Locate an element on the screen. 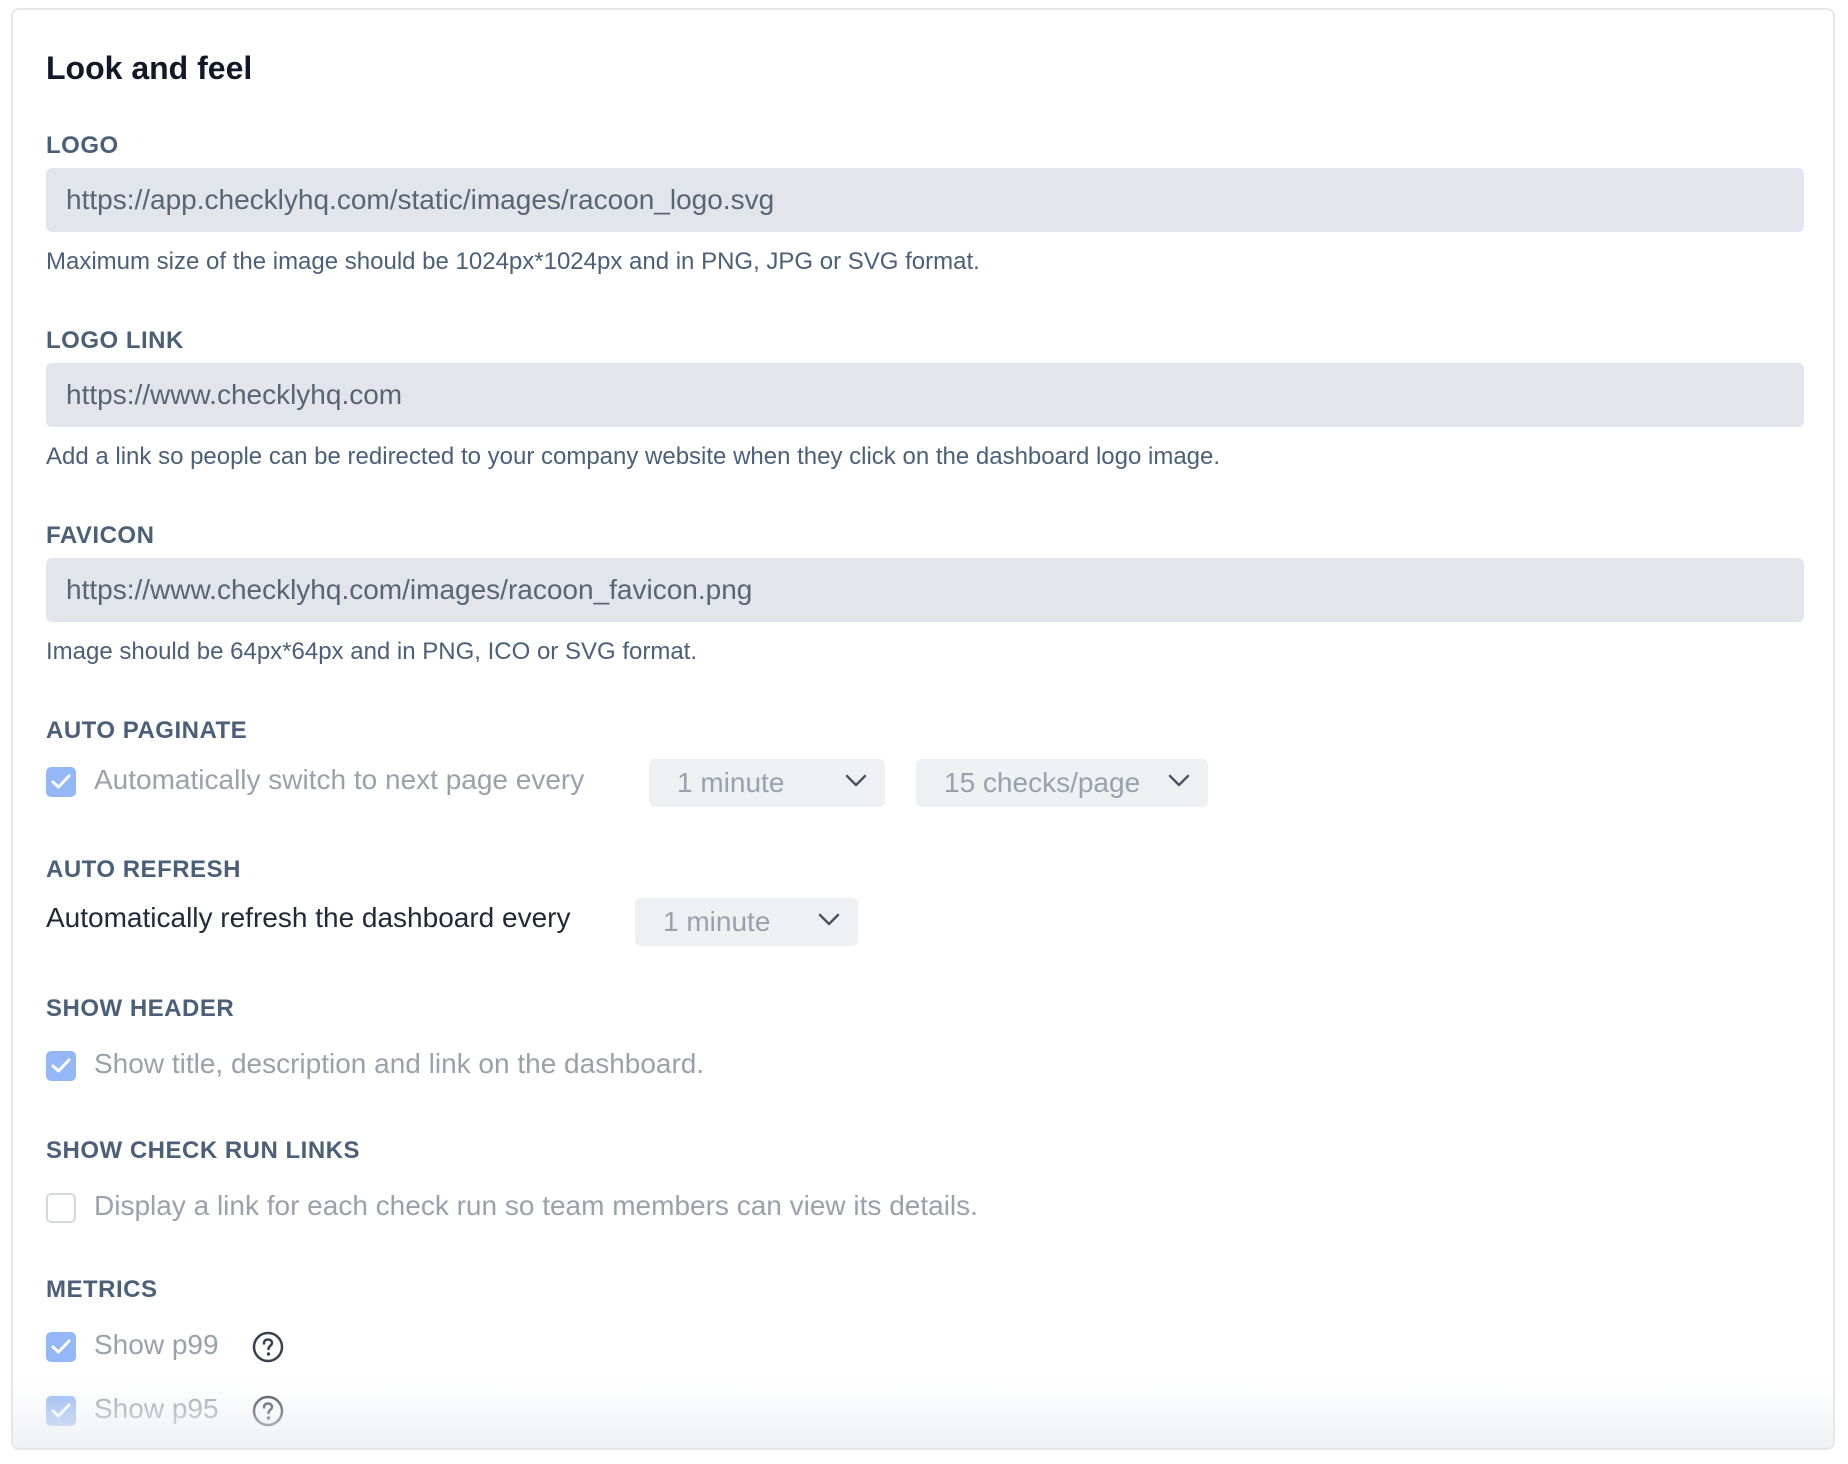  metrics-label: METRICS is located at coordinates (102, 1289).